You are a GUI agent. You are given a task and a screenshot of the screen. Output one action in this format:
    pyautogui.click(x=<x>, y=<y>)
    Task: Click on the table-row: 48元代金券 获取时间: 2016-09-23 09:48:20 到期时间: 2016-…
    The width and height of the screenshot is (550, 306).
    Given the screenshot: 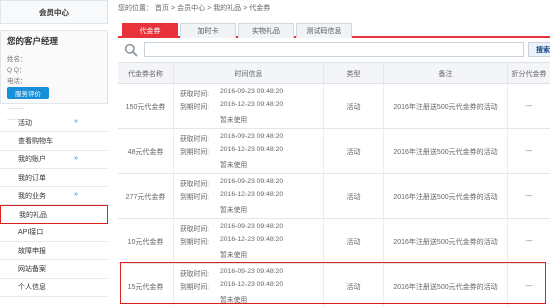 What is the action you would take?
    pyautogui.click(x=334, y=151)
    